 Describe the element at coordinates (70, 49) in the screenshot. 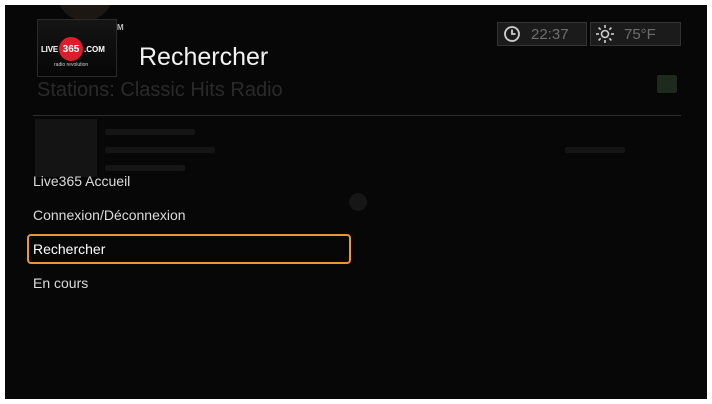

I see `logo-number-badge: 365` at that location.